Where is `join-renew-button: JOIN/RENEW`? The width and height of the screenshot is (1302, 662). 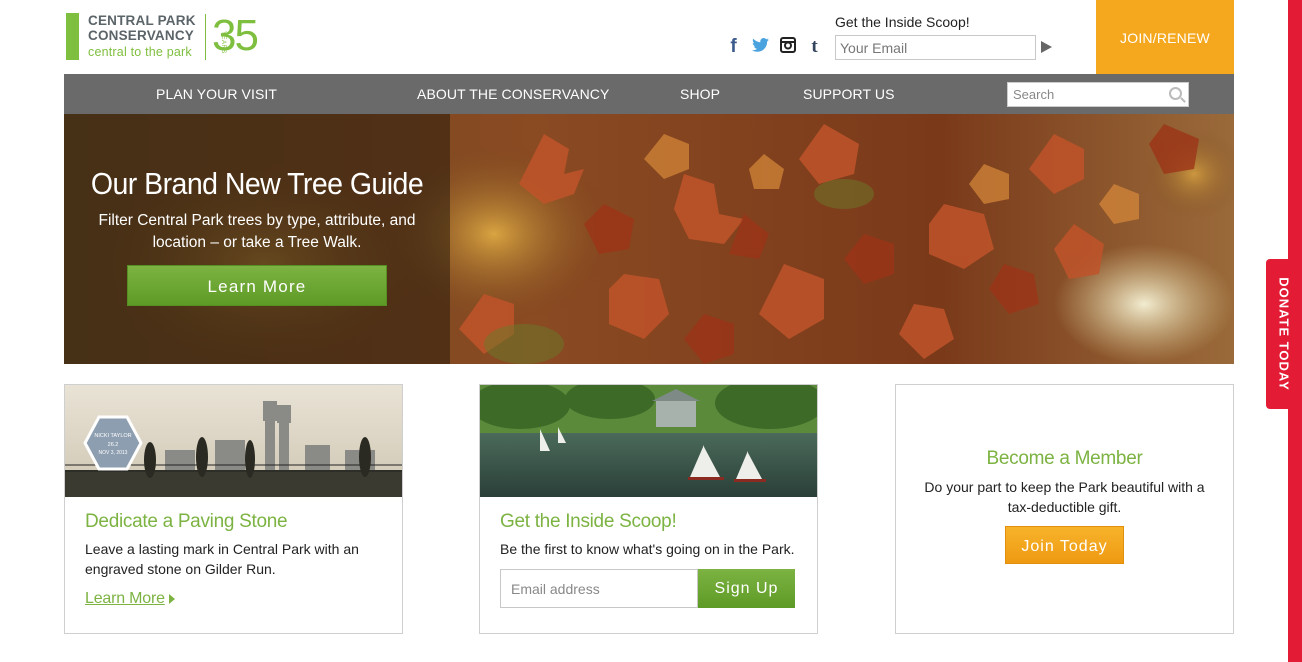
join-renew-button: JOIN/RENEW is located at coordinates (1165, 37).